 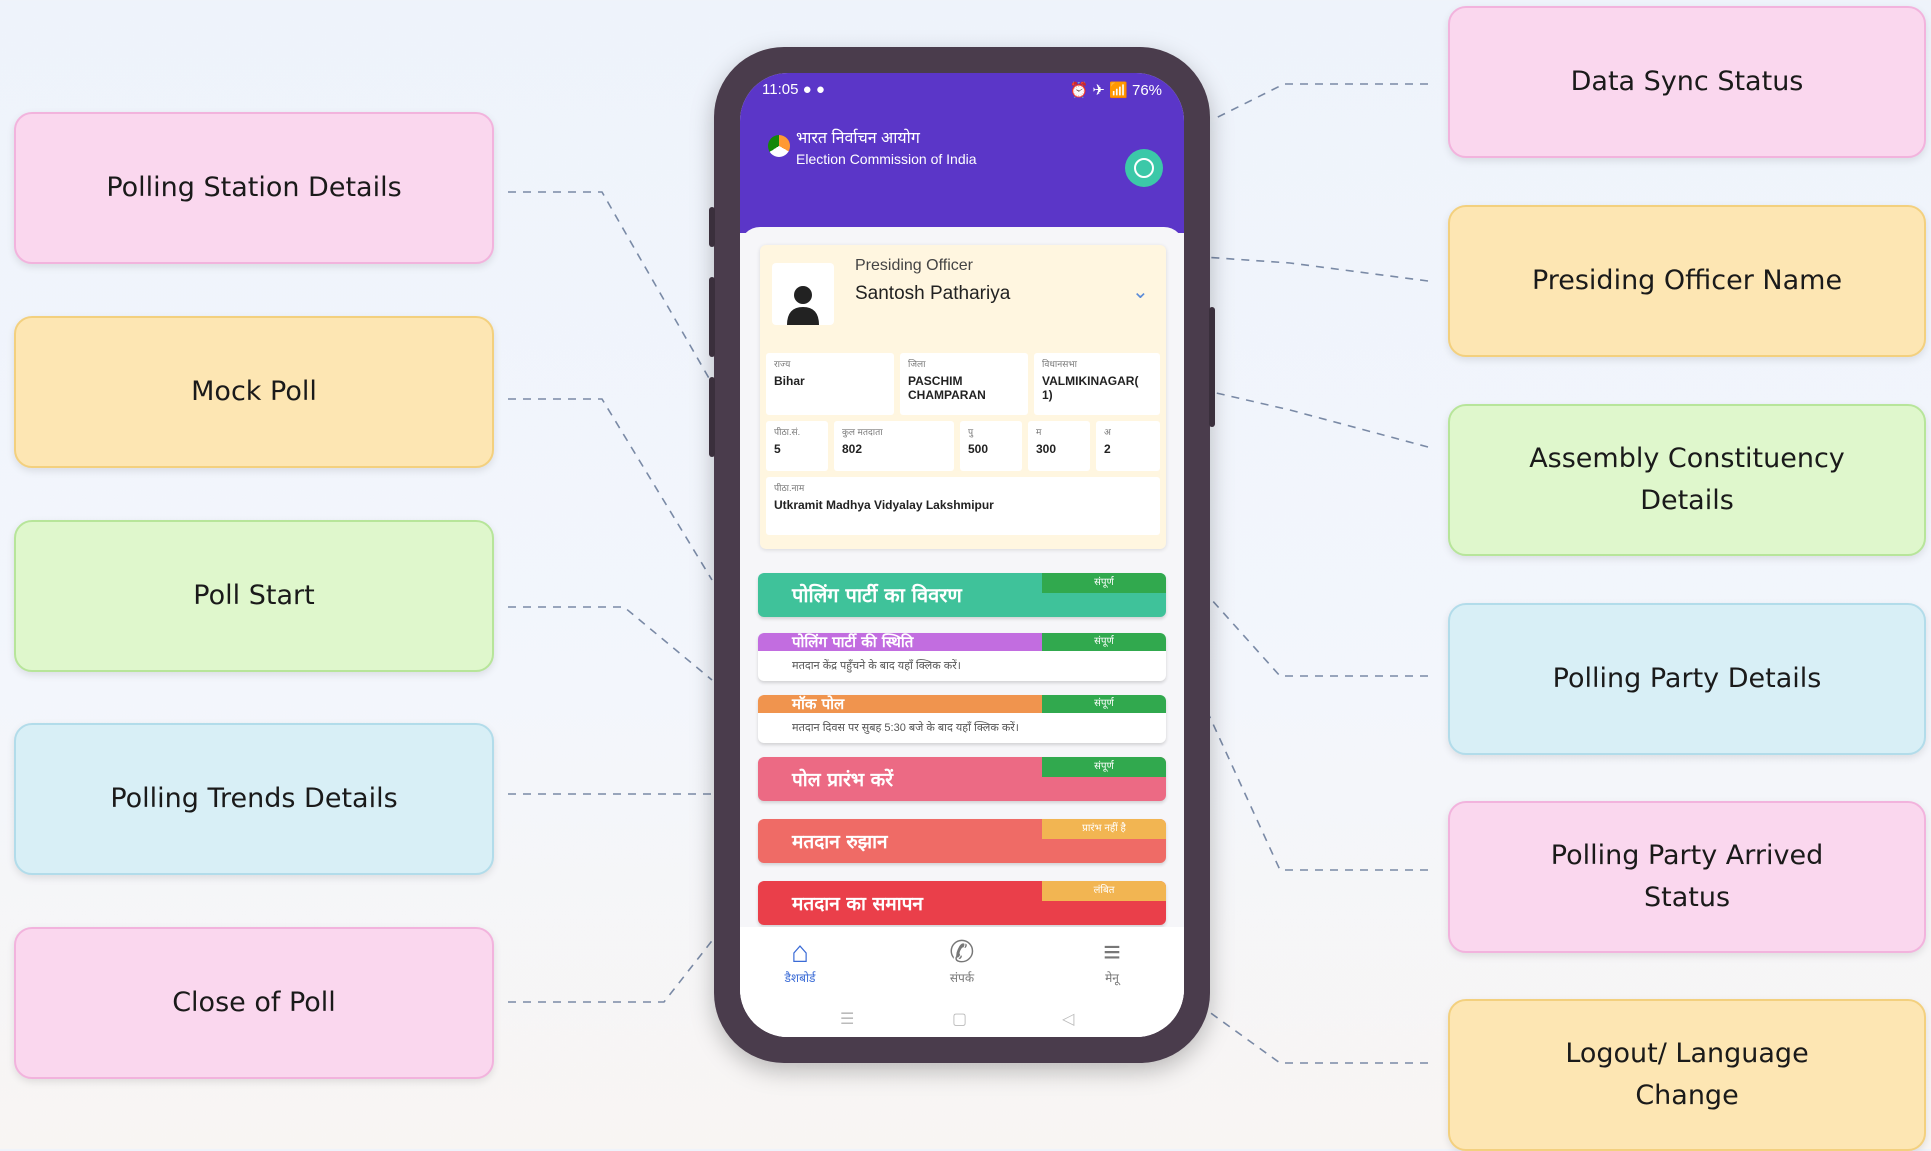 I want to click on district-label: जिला, so click(x=917, y=364).